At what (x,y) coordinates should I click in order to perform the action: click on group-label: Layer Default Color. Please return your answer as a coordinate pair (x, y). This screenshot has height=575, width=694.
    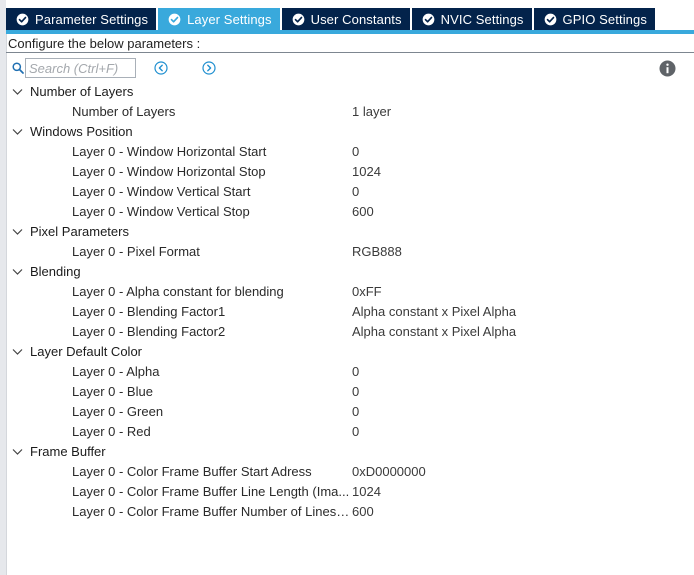
    Looking at the image, I should click on (86, 351).